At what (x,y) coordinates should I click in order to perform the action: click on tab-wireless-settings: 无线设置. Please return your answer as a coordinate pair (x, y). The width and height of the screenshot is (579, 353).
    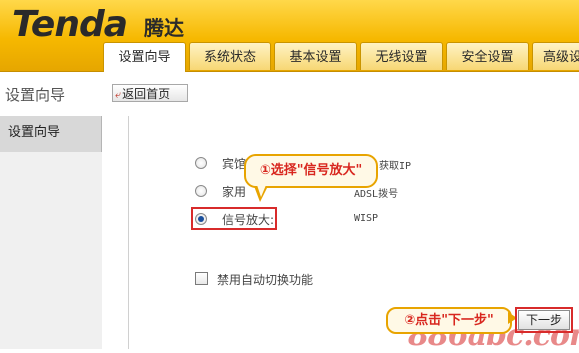
    Looking at the image, I should click on (401, 56).